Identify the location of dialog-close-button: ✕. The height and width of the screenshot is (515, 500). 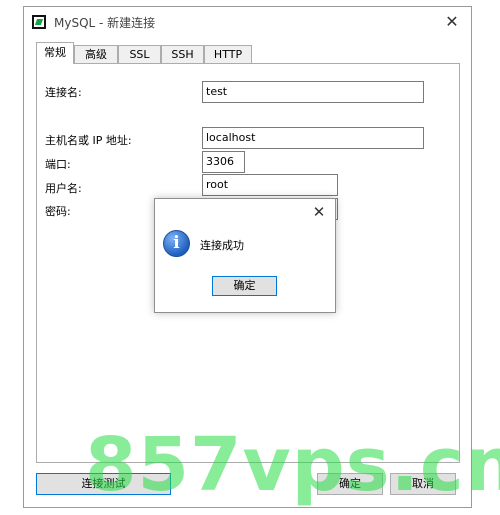
(319, 212).